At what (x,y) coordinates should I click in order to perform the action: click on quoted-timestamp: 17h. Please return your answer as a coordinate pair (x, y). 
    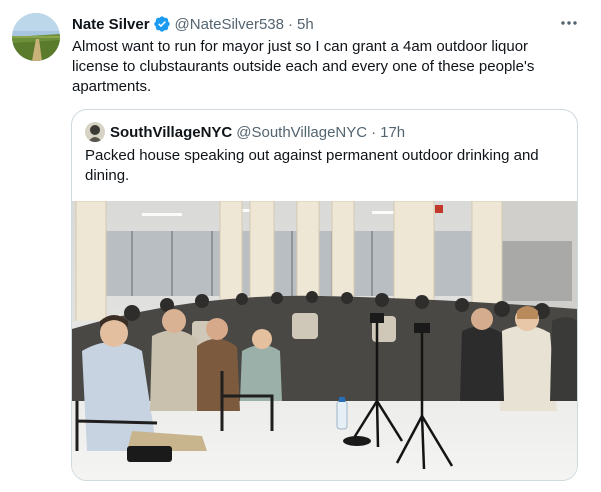
    Looking at the image, I should click on (393, 132).